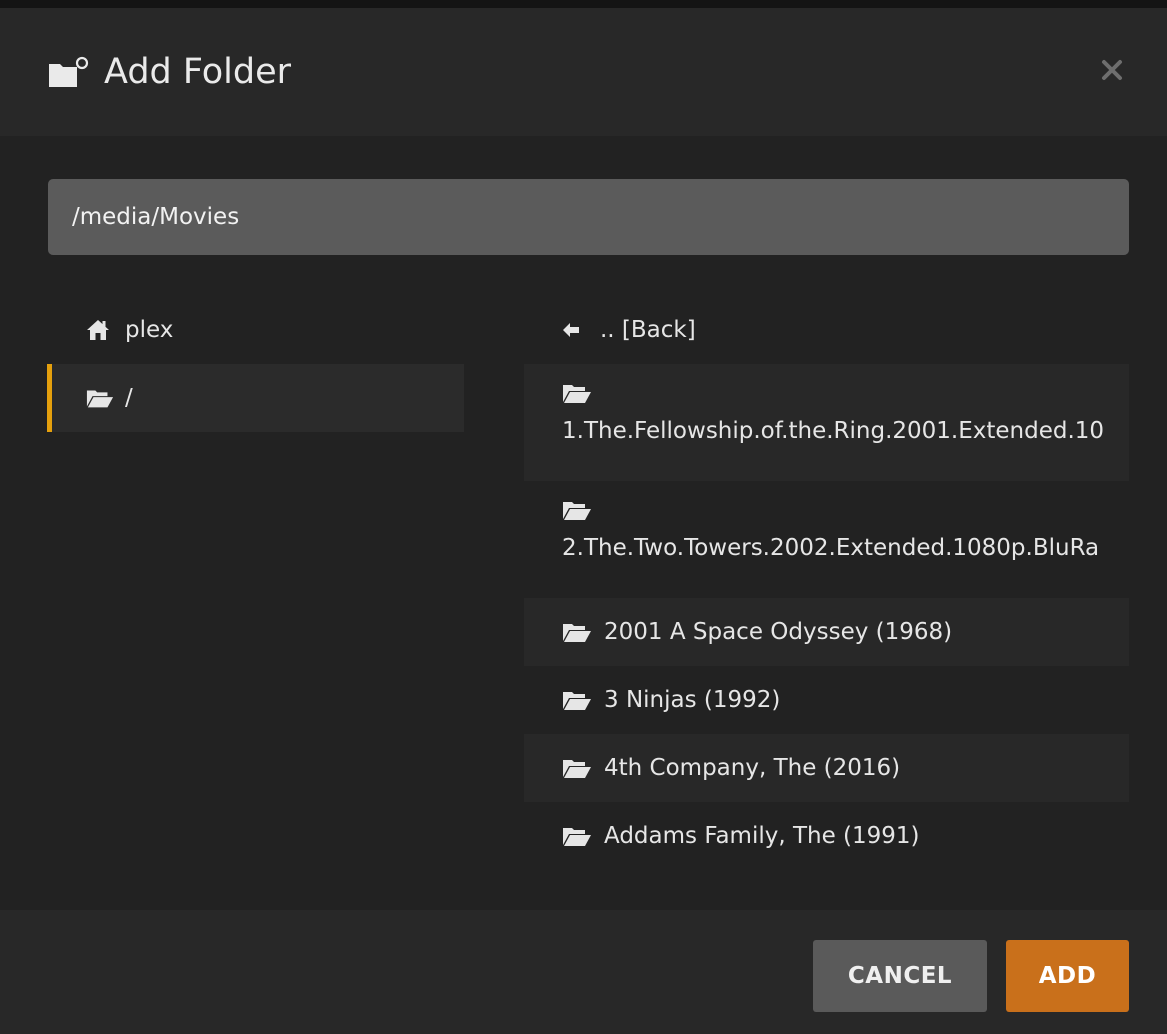 The height and width of the screenshot is (1034, 1167). I want to click on list-item: 4th Company, The (2016), so click(826, 768).